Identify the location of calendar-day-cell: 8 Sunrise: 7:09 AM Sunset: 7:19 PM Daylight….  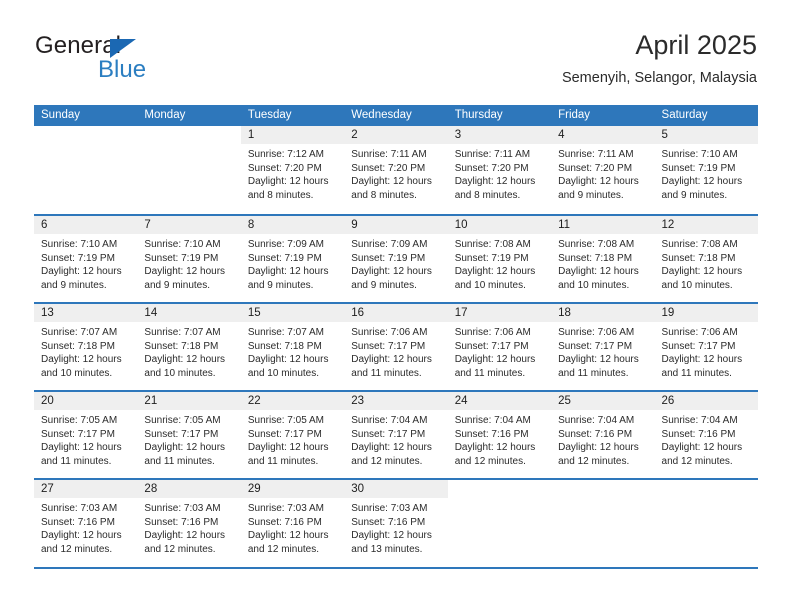
(292, 259).